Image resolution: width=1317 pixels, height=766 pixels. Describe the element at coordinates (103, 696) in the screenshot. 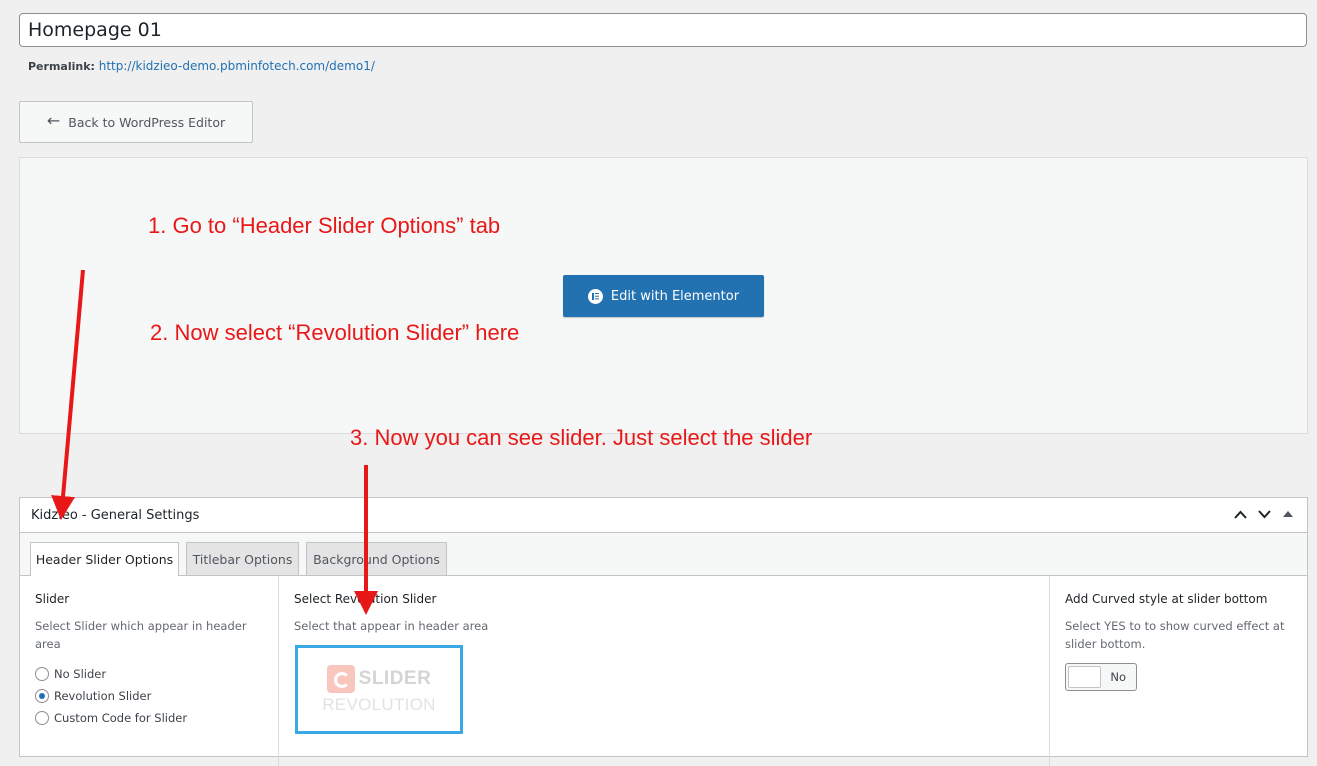

I see `radio-label: Revolution Slider` at that location.